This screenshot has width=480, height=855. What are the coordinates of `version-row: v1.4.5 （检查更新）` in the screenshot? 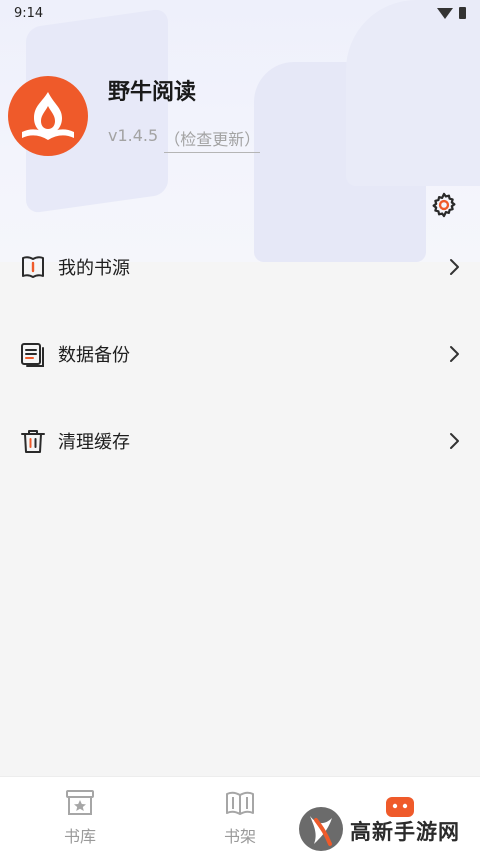 It's located at (184, 139).